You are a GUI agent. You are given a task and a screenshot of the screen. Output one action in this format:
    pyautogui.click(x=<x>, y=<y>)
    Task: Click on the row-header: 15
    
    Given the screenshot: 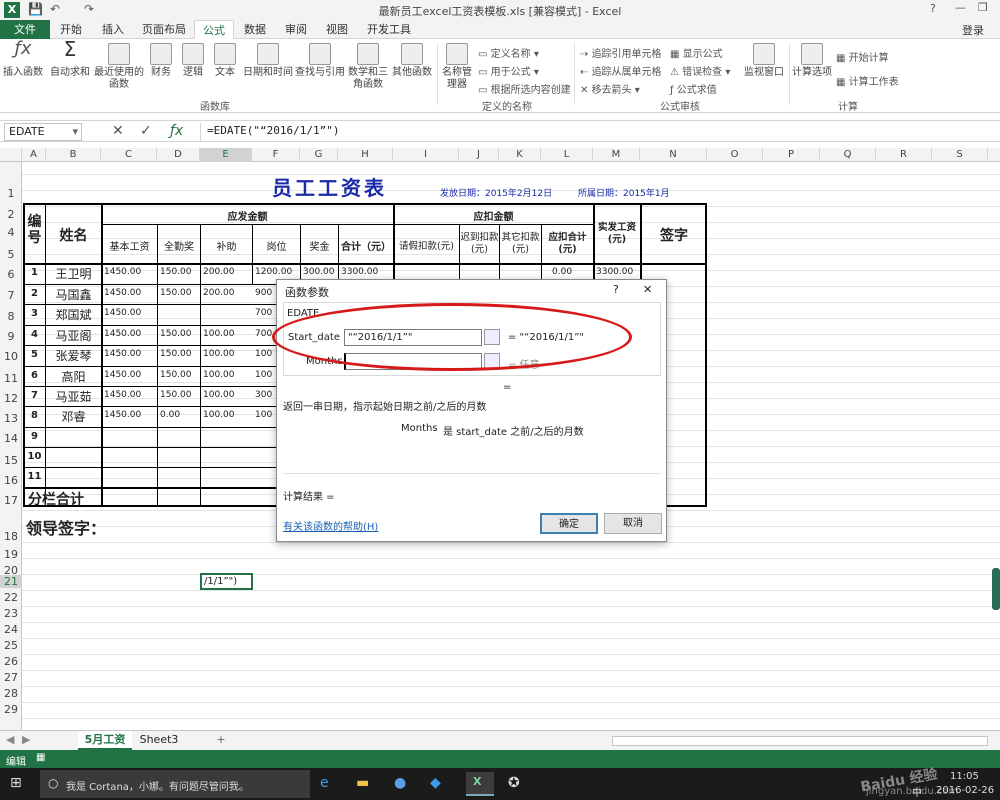 What is the action you would take?
    pyautogui.click(x=11, y=460)
    